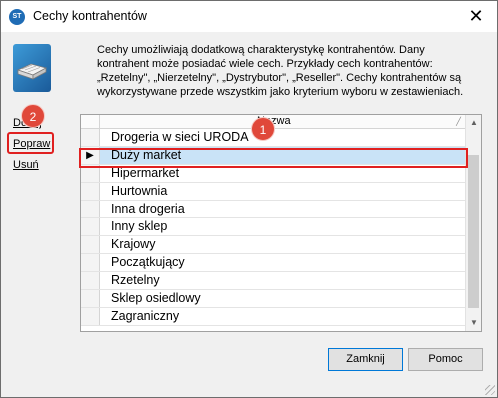 This screenshot has height=398, width=498. What do you see at coordinates (145, 315) in the screenshot?
I see `row-label: Zagraniczny` at bounding box center [145, 315].